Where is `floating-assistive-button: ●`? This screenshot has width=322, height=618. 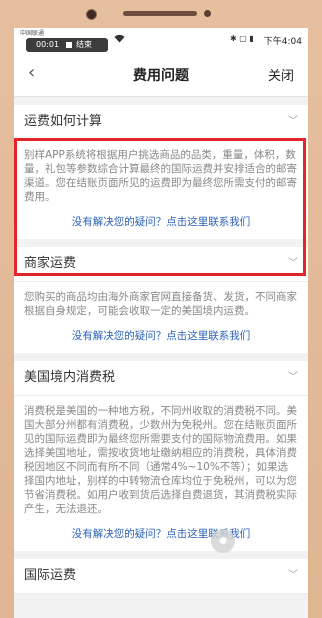
floating-assistive-button: ● is located at coordinates (223, 541).